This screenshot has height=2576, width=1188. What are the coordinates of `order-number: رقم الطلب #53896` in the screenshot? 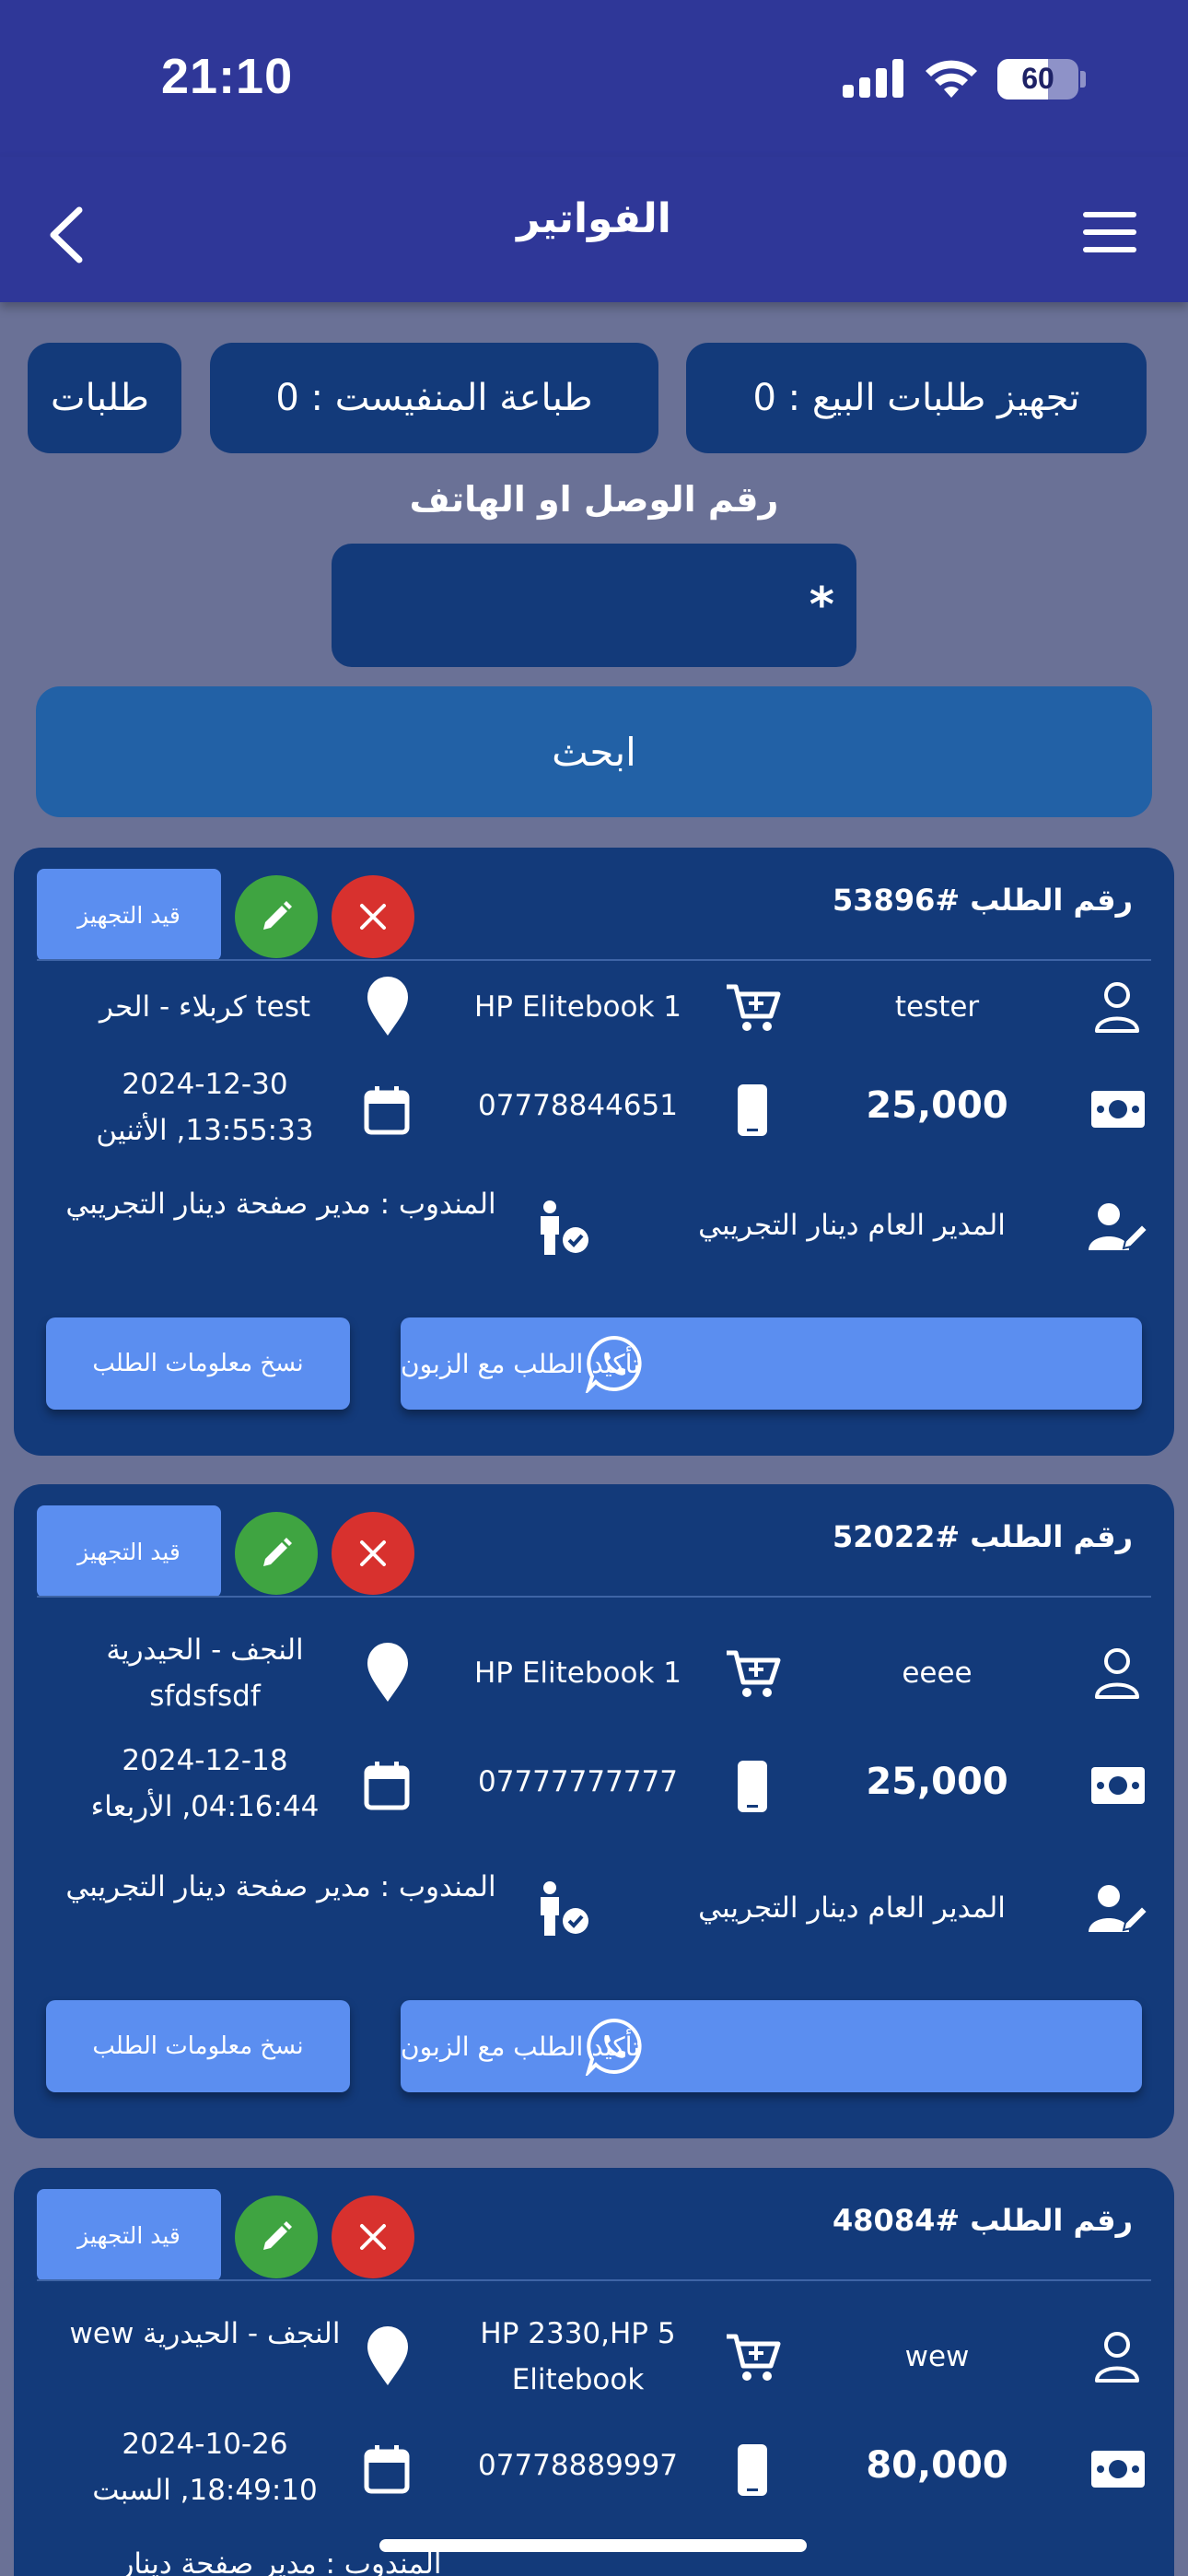 It's located at (983, 901).